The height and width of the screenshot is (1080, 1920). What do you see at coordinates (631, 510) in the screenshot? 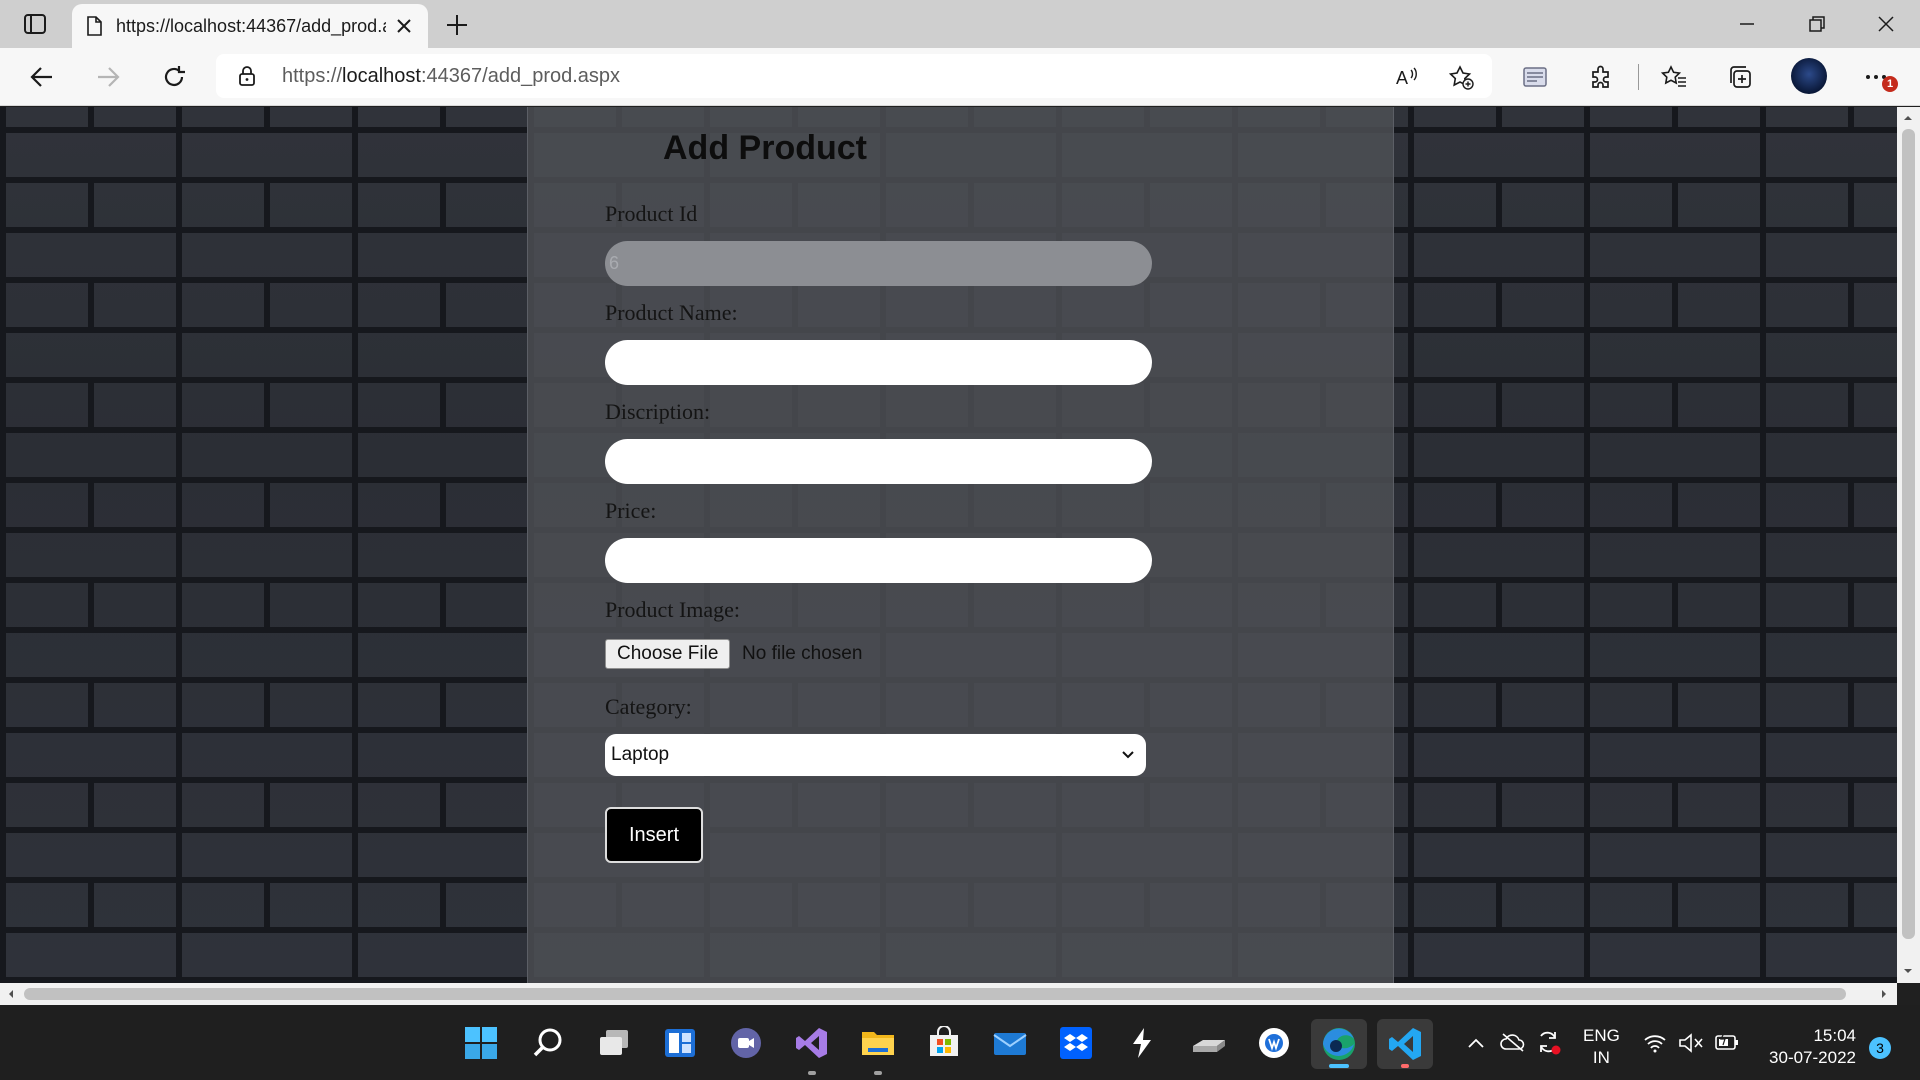
I see `price-label: Price:` at bounding box center [631, 510].